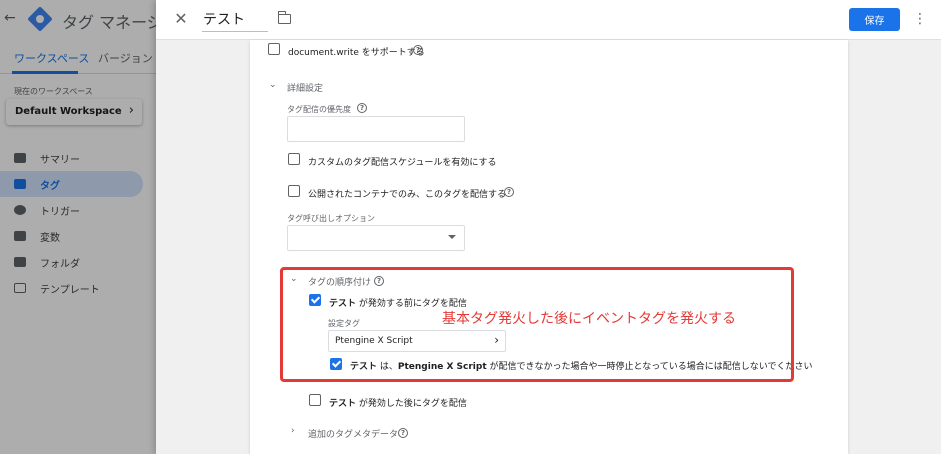 Image resolution: width=941 pixels, height=454 pixels. Describe the element at coordinates (319, 109) in the screenshot. I see `priority-label: タグ配信の優先度` at that location.